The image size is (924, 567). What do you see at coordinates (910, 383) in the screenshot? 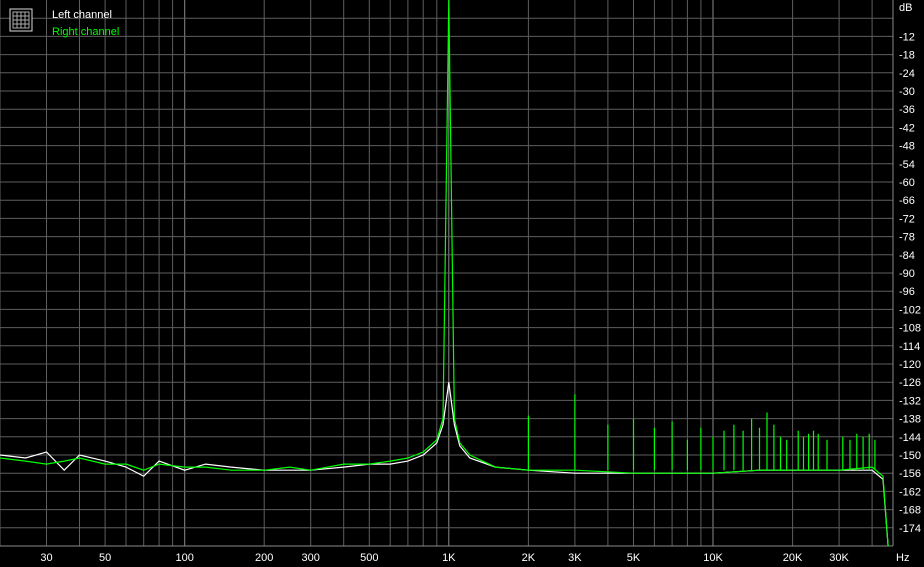
I see `y-tick-label: -126` at bounding box center [910, 383].